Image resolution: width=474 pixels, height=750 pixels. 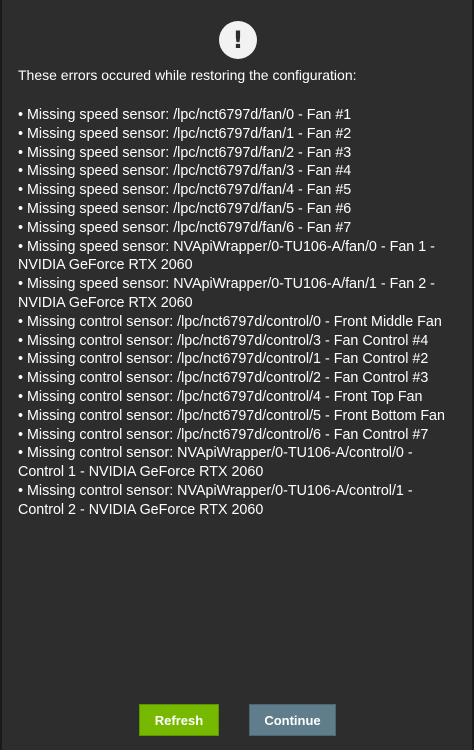 I want to click on exclamation-glyph: !, so click(x=238, y=40).